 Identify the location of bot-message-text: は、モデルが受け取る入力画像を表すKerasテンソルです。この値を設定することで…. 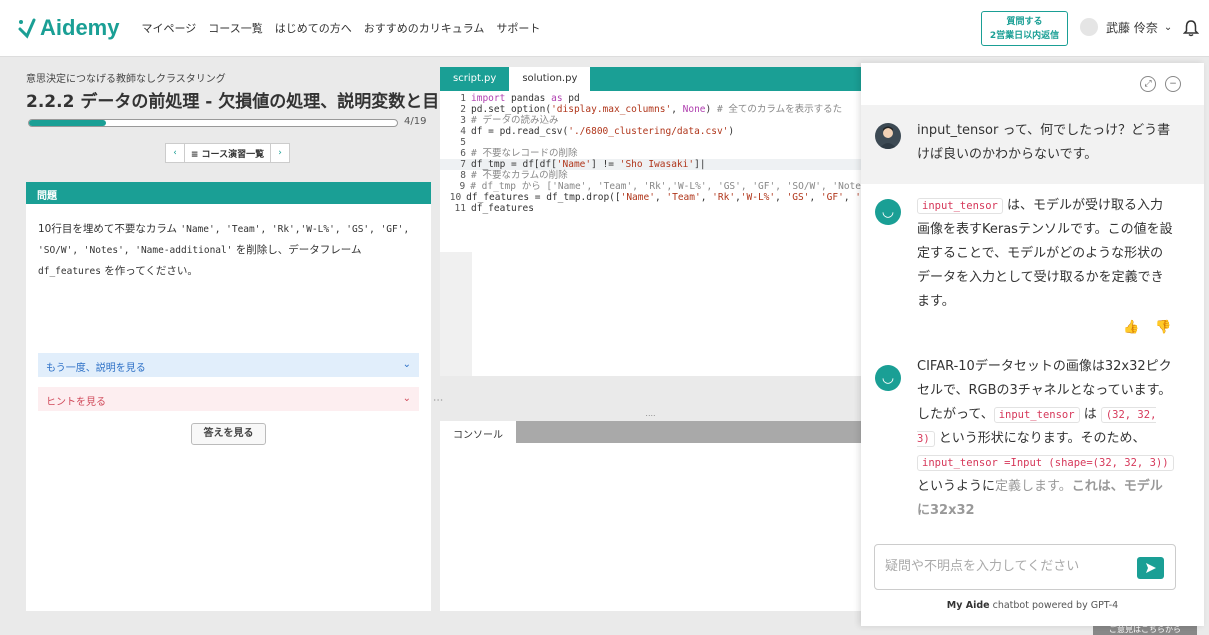
(1045, 253).